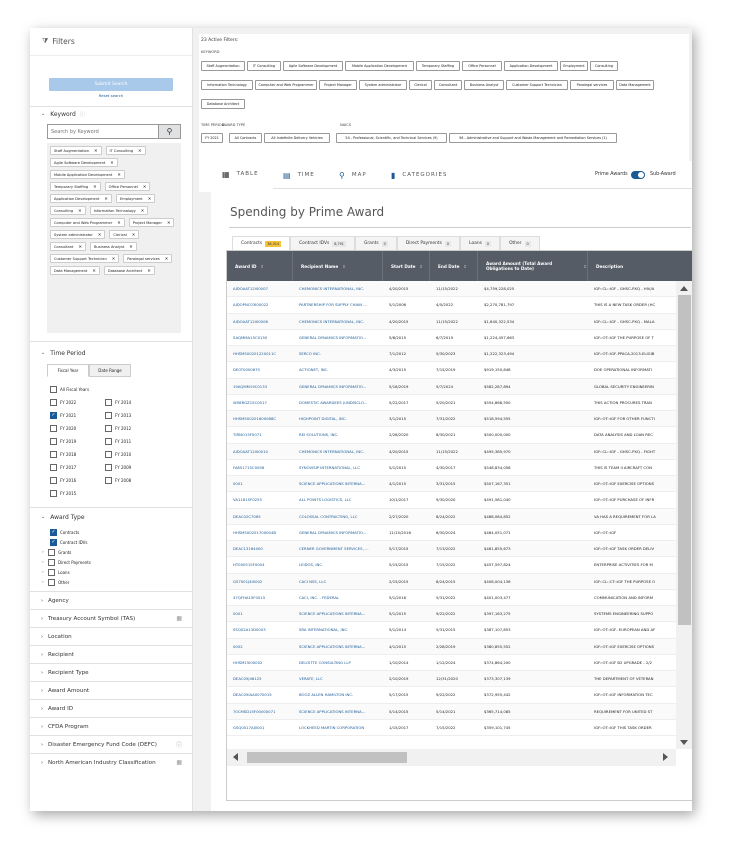  What do you see at coordinates (110, 370) in the screenshot?
I see `tab-date-range: Date Range` at bounding box center [110, 370].